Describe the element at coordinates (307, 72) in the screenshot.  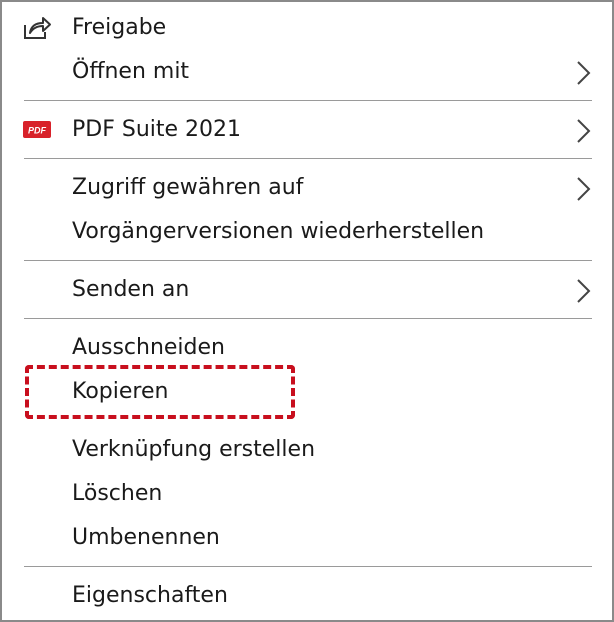
I see `menu-item-open-with: Öffnen mit` at that location.